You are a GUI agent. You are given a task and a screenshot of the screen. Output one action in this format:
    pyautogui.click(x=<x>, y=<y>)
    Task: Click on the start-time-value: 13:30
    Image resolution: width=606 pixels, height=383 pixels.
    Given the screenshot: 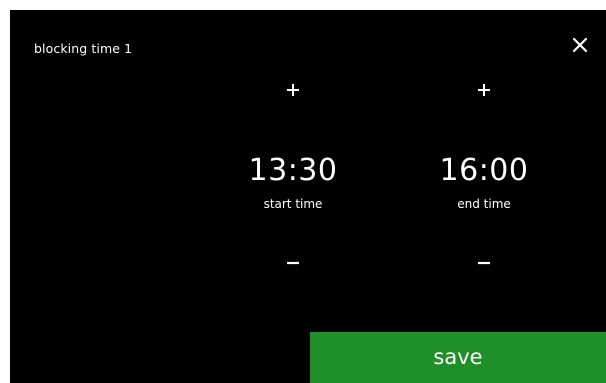 What is the action you would take?
    pyautogui.click(x=293, y=170)
    